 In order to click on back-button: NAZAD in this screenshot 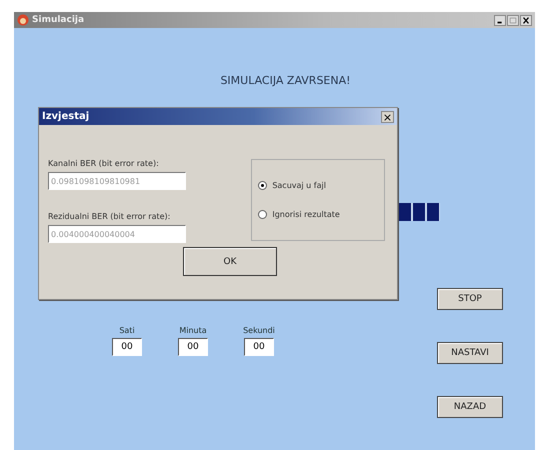, I will do `click(470, 407)`.